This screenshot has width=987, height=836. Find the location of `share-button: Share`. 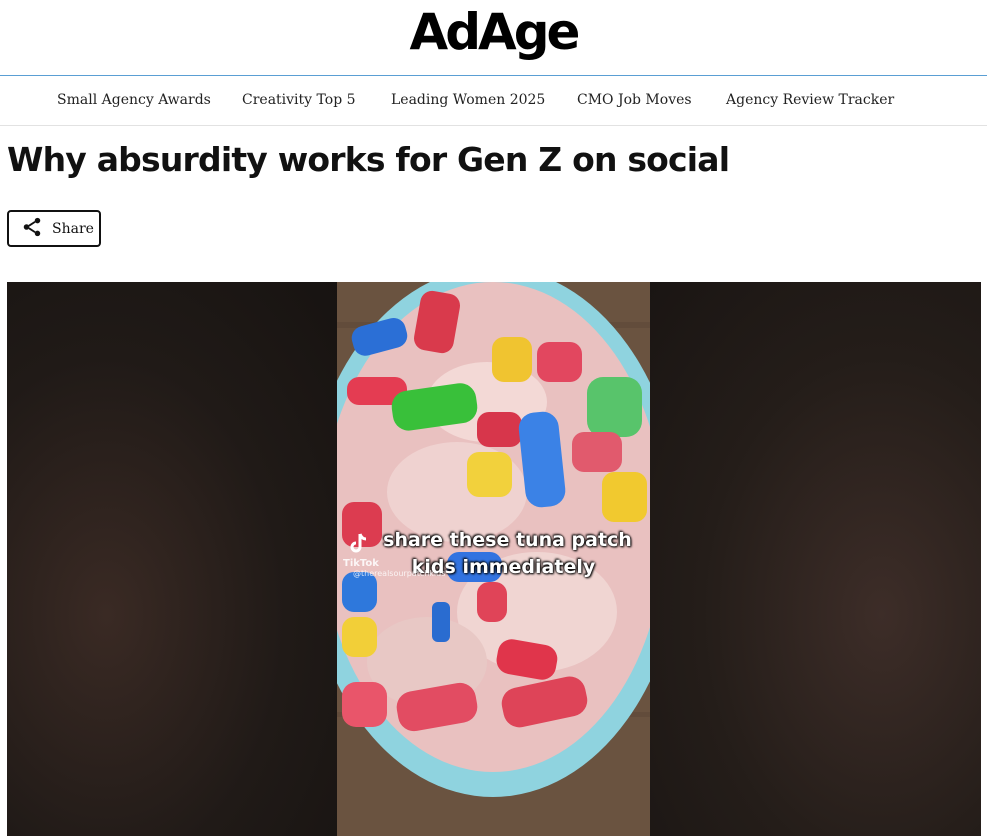

share-button: Share is located at coordinates (54, 228).